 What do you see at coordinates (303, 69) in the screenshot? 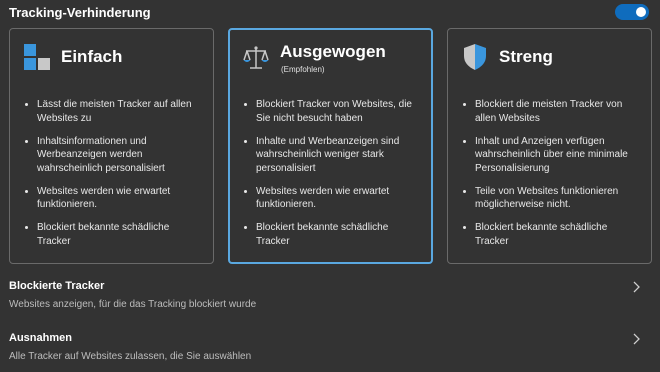
I see `card-subtitle: (Empfohlen)` at bounding box center [303, 69].